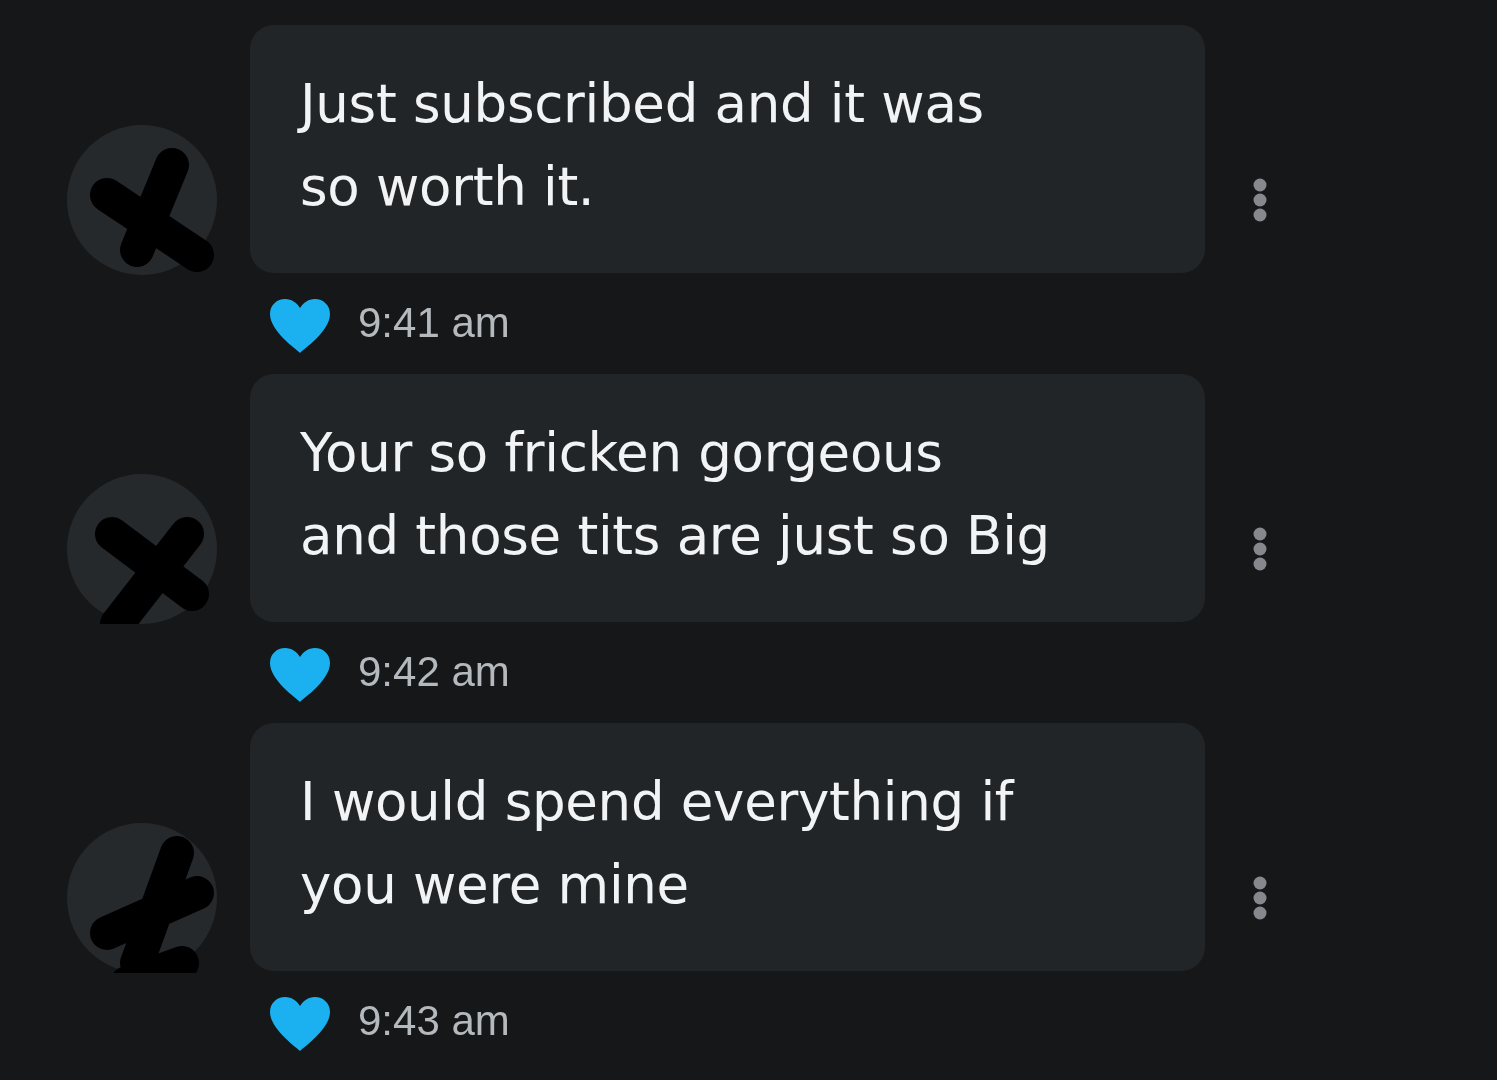 This screenshot has height=1080, width=1497. I want to click on message-time: 9:41 am, so click(434, 323).